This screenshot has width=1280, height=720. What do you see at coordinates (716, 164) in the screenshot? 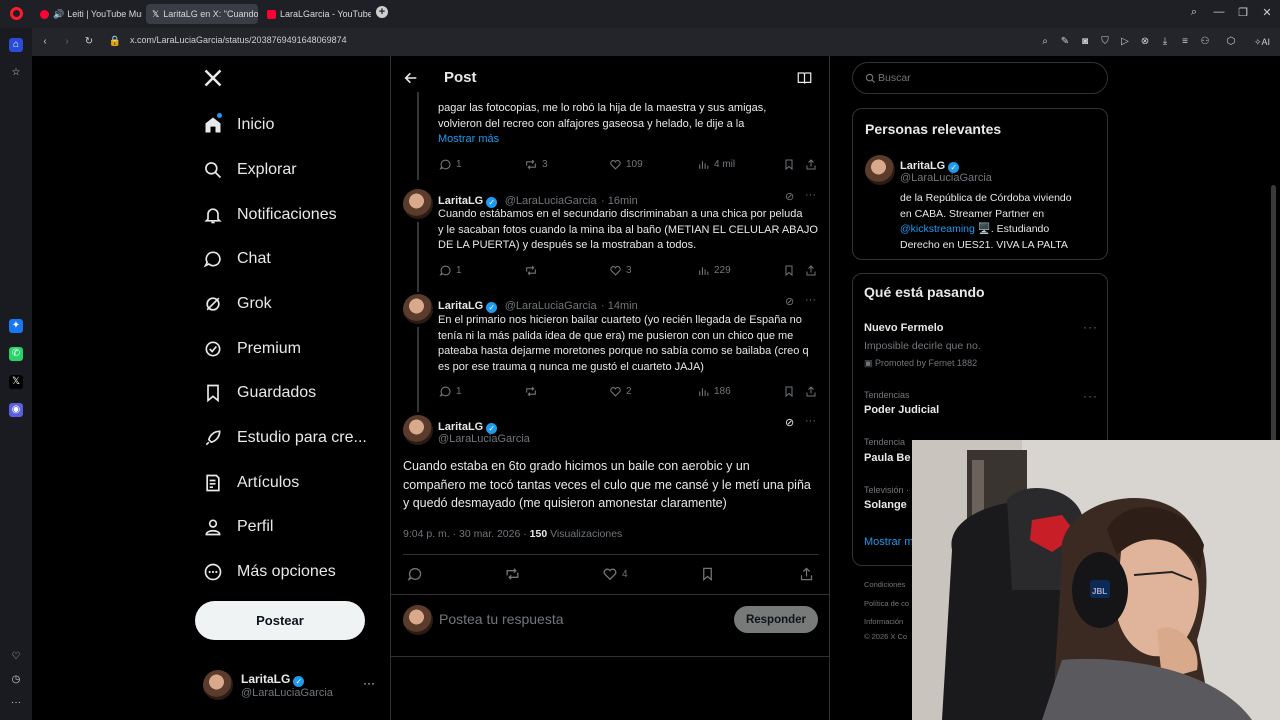
I see `views-action: 4 mil` at bounding box center [716, 164].